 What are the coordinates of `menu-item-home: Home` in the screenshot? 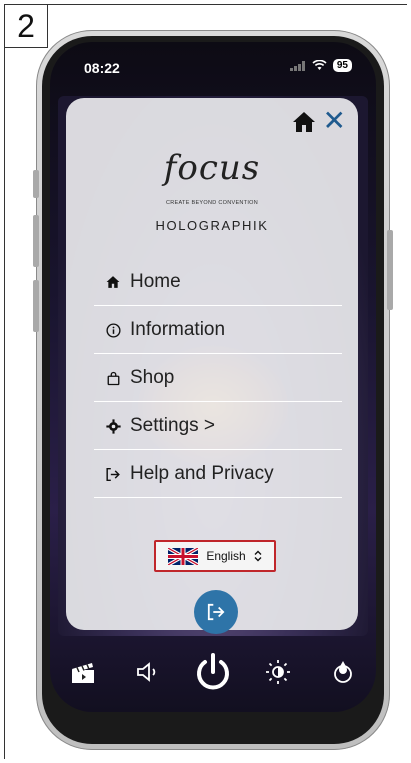 It's located at (224, 282).